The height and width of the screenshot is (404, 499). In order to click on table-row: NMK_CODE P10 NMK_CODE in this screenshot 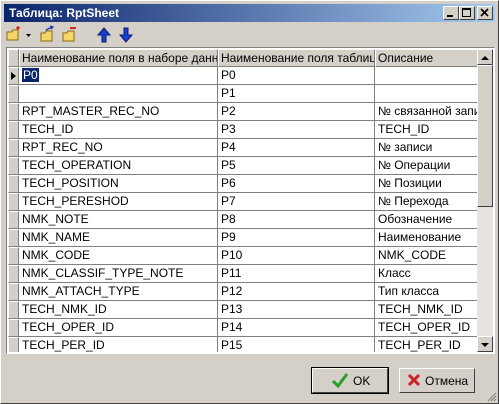, I will do `click(244, 256)`.